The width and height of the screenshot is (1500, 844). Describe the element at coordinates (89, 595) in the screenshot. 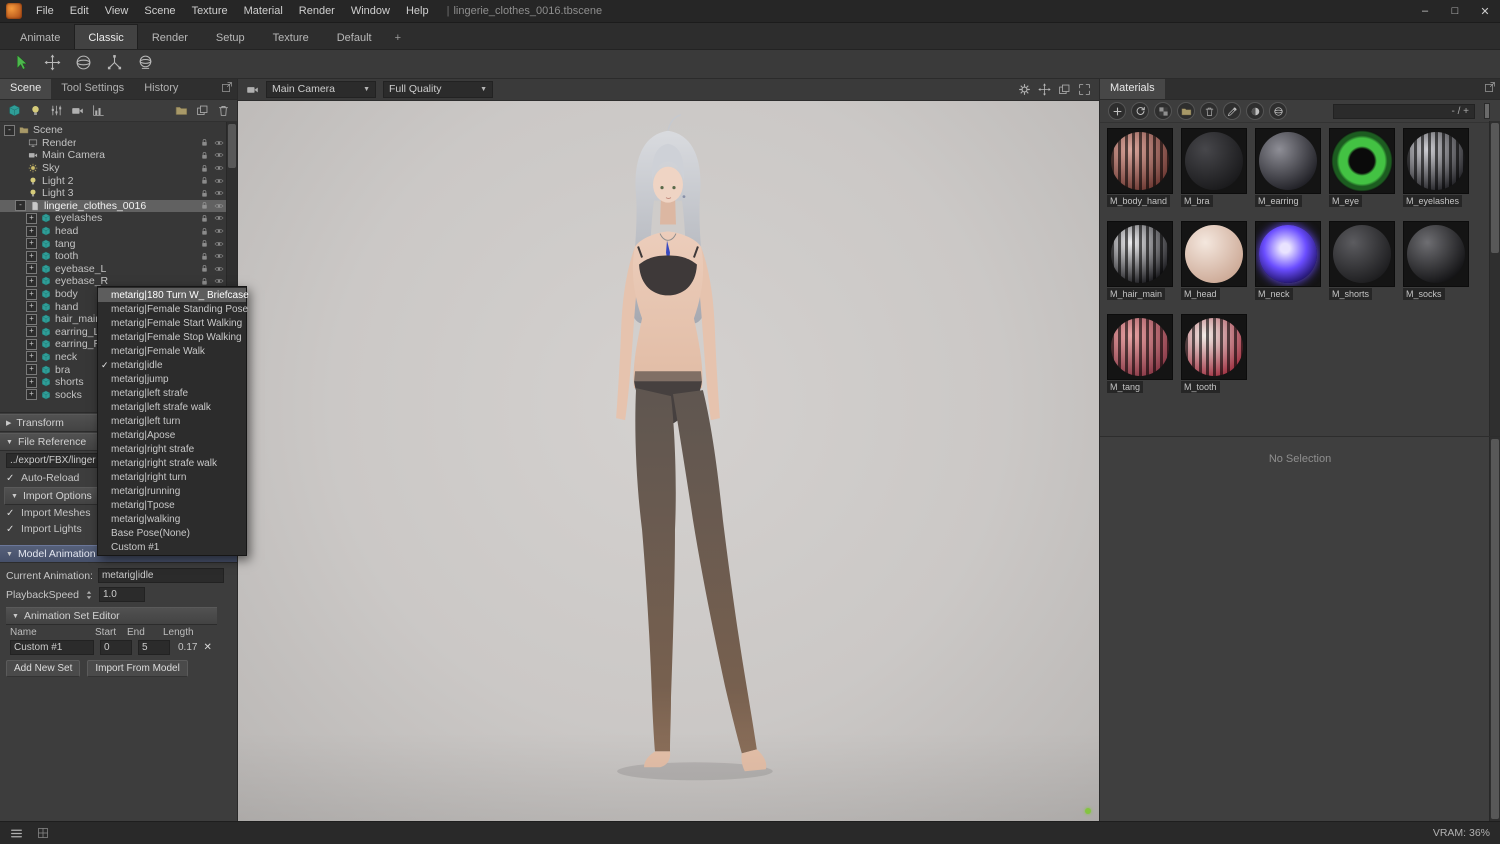

I see `stepper-icon` at that location.